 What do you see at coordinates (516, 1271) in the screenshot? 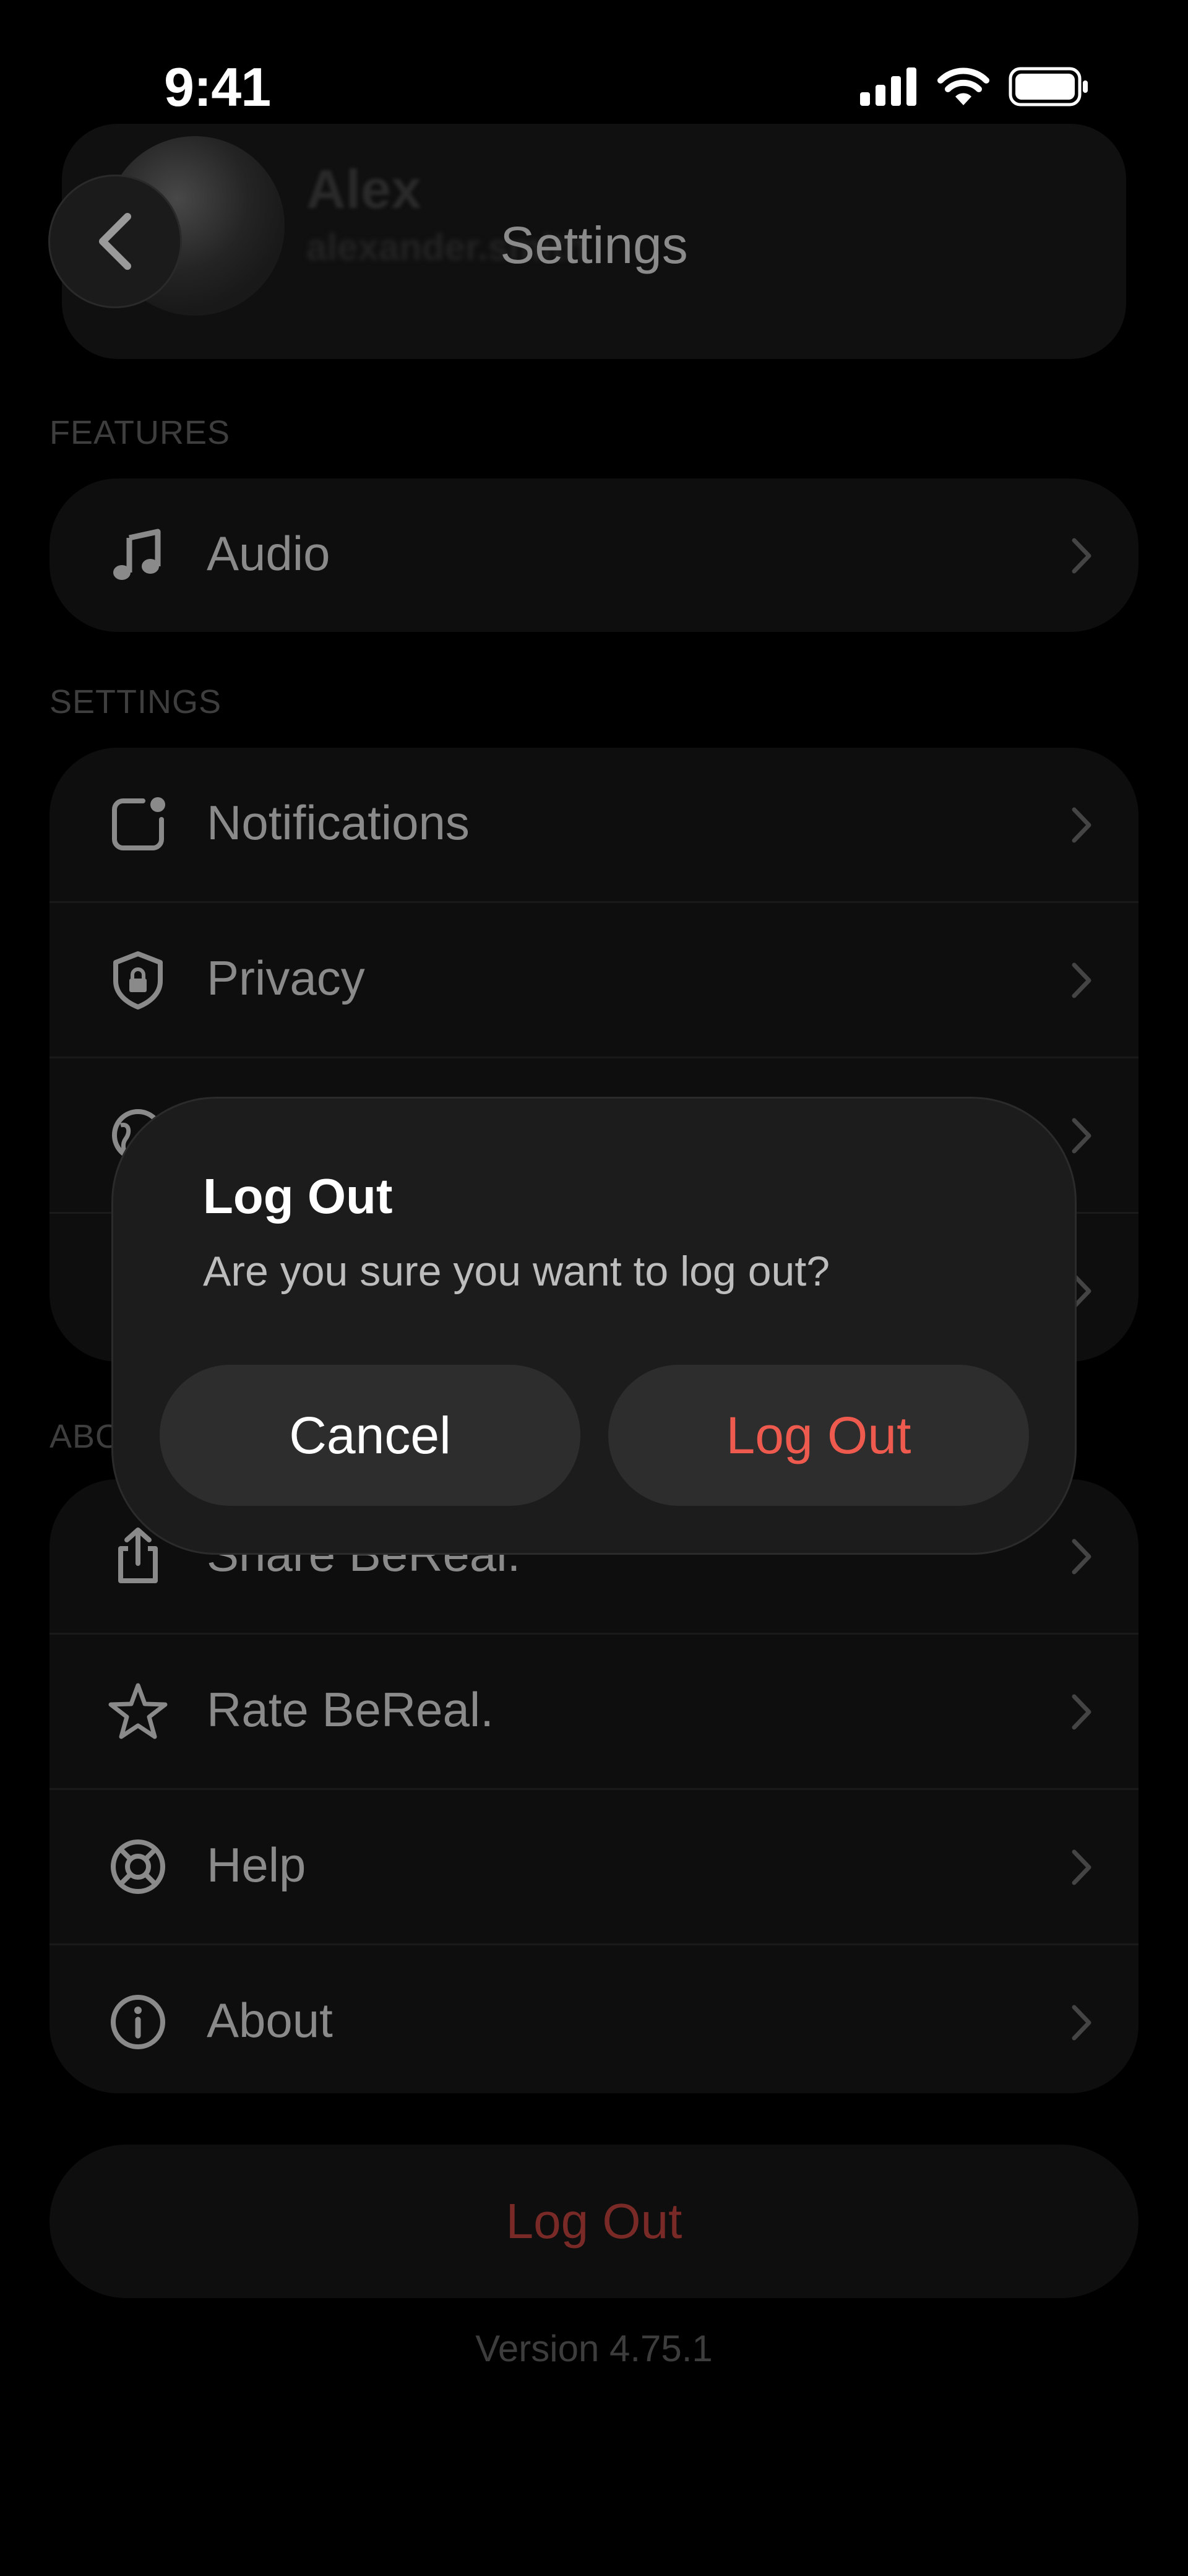
I see `dialog-message: Are you sure you want to log out?` at bounding box center [516, 1271].